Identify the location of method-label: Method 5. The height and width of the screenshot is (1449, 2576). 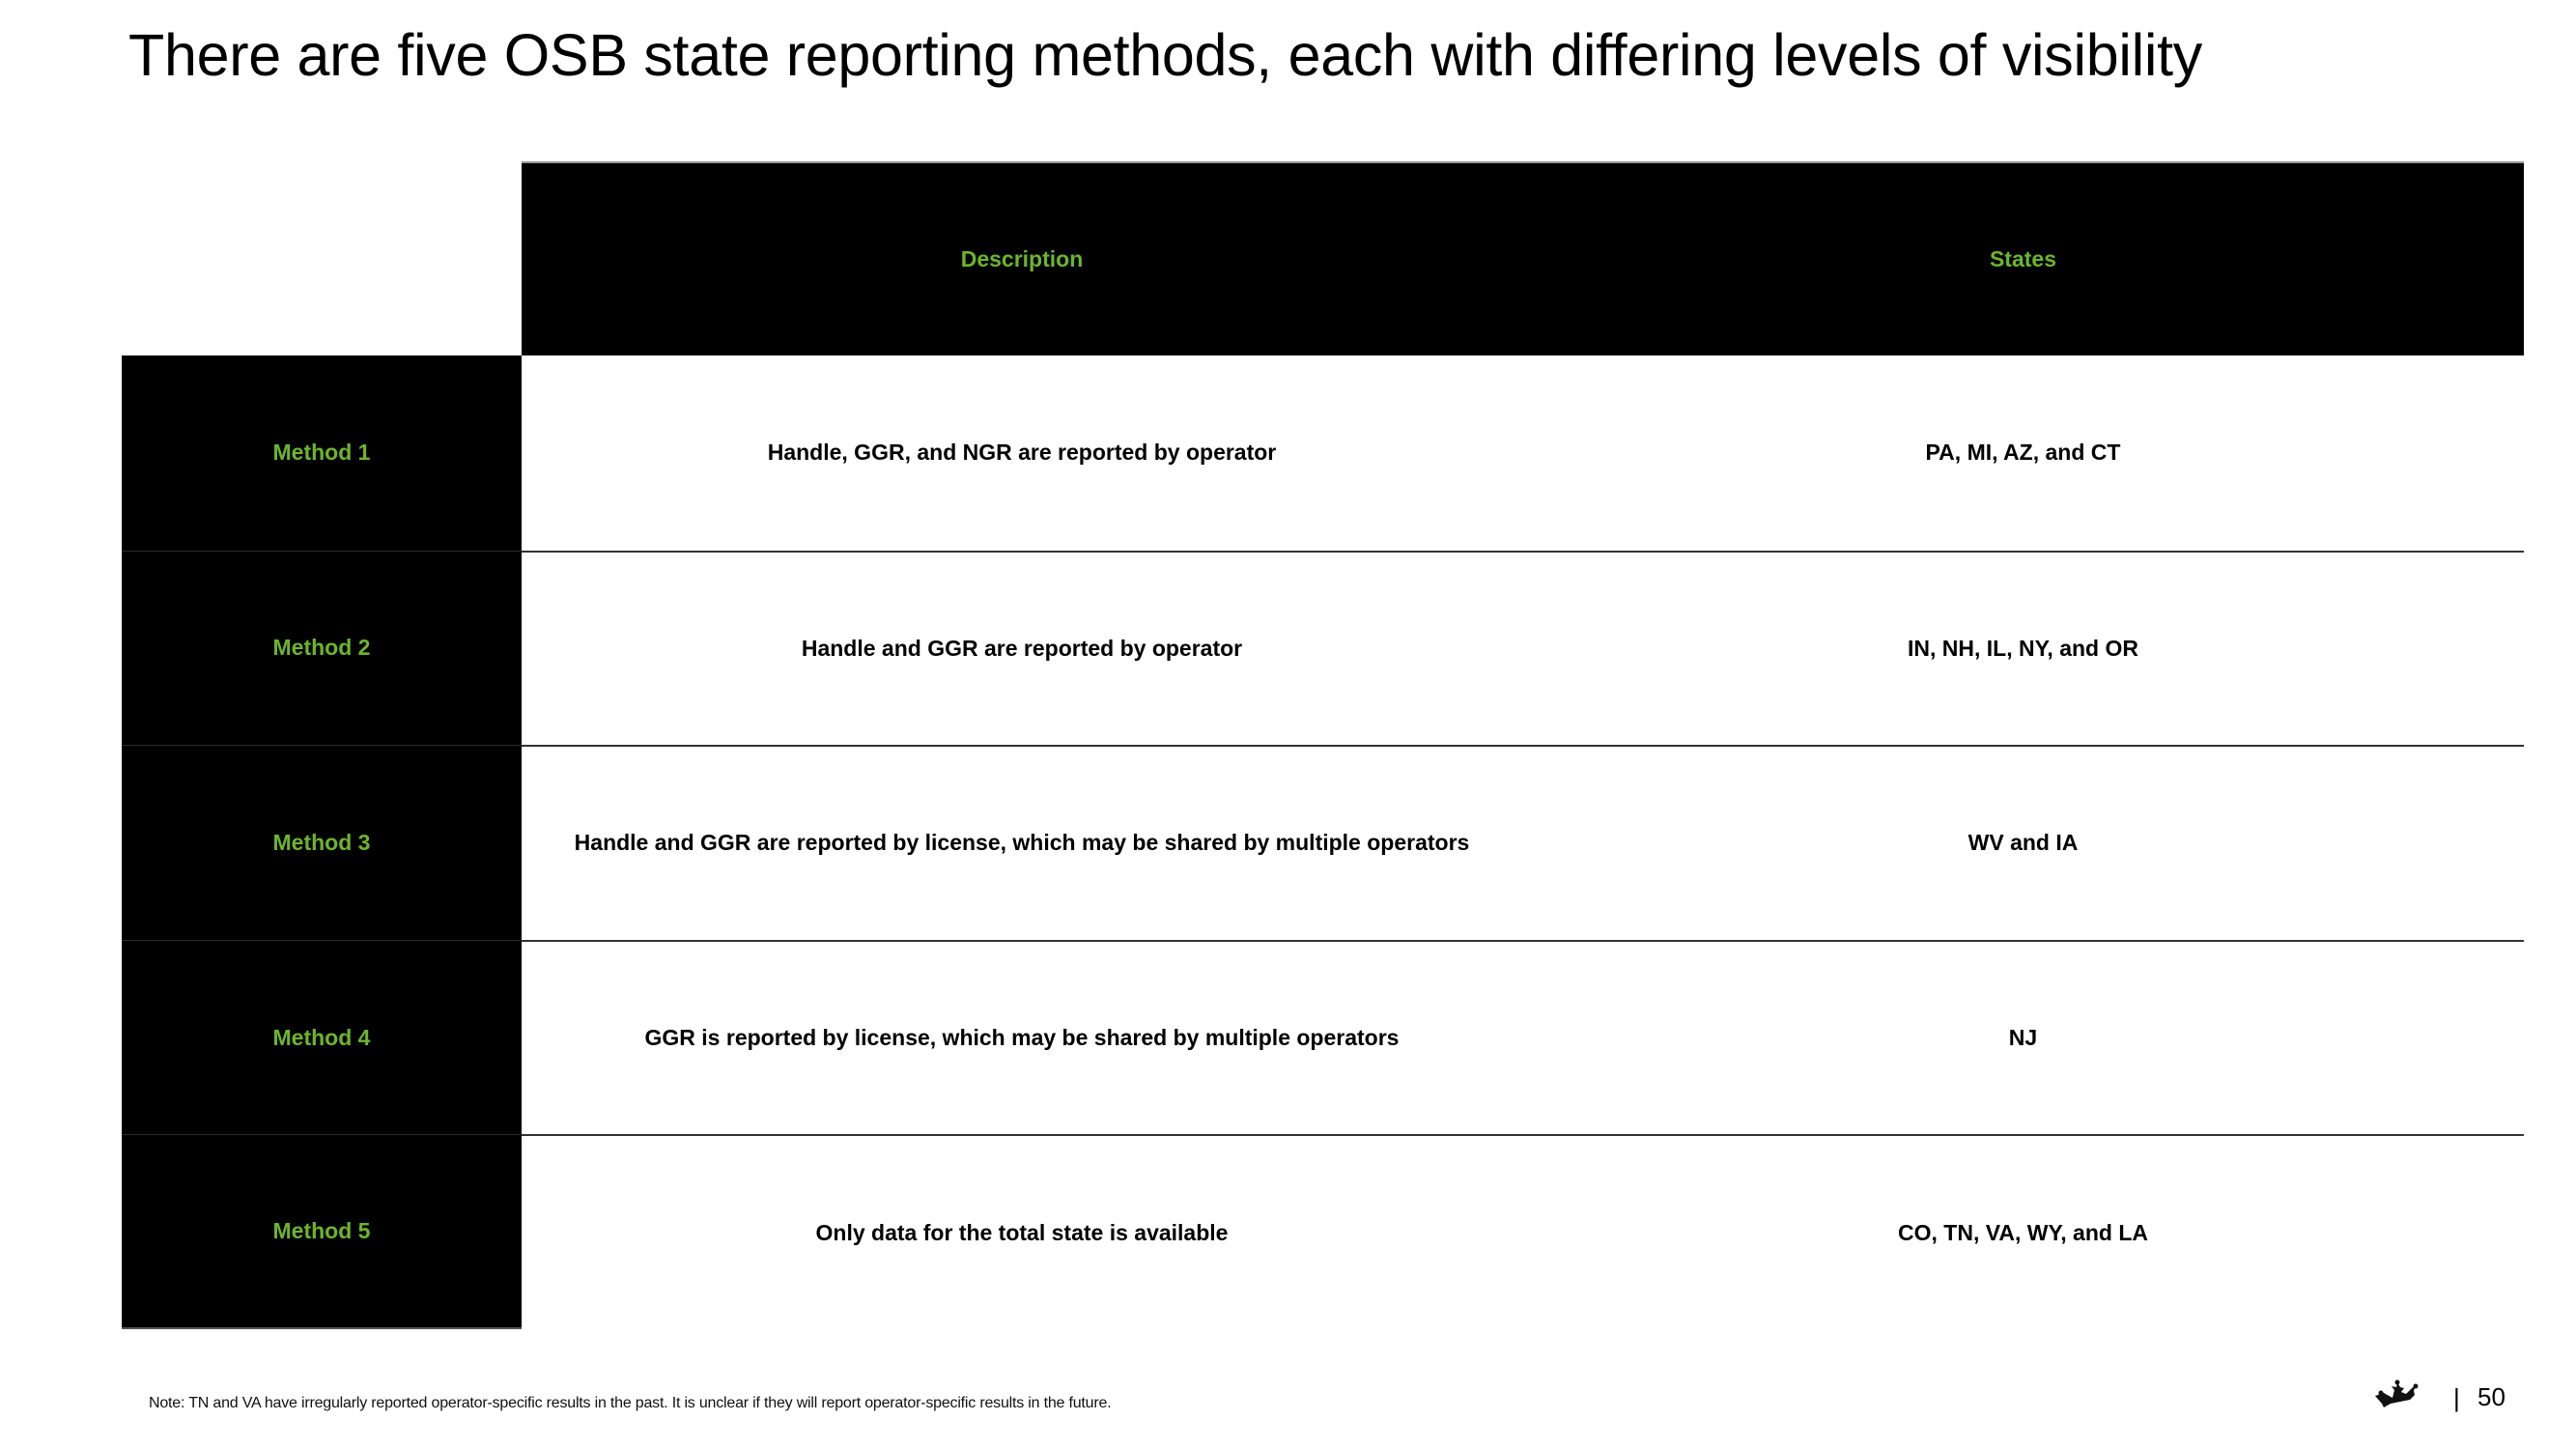
(322, 1231).